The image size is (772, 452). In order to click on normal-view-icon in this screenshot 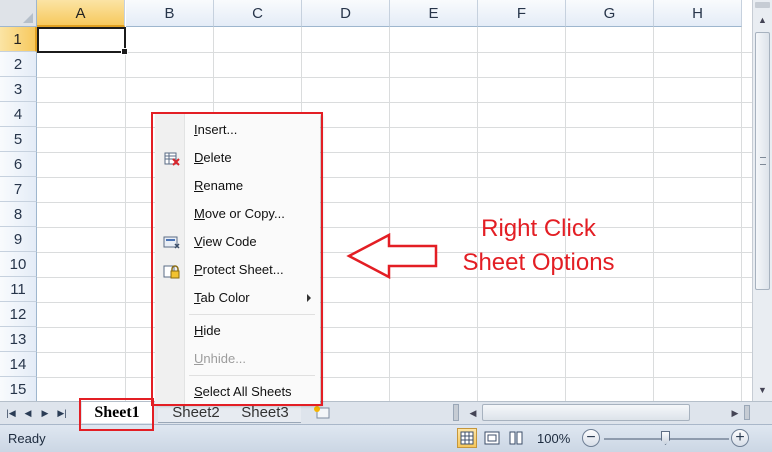, I will do `click(467, 438)`.